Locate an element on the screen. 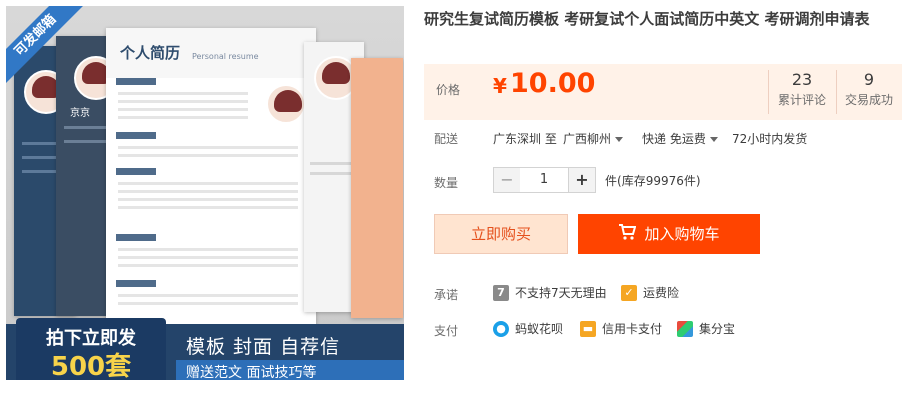 The image size is (905, 403). reviews-stat: 23 累计评论 is located at coordinates (802, 89).